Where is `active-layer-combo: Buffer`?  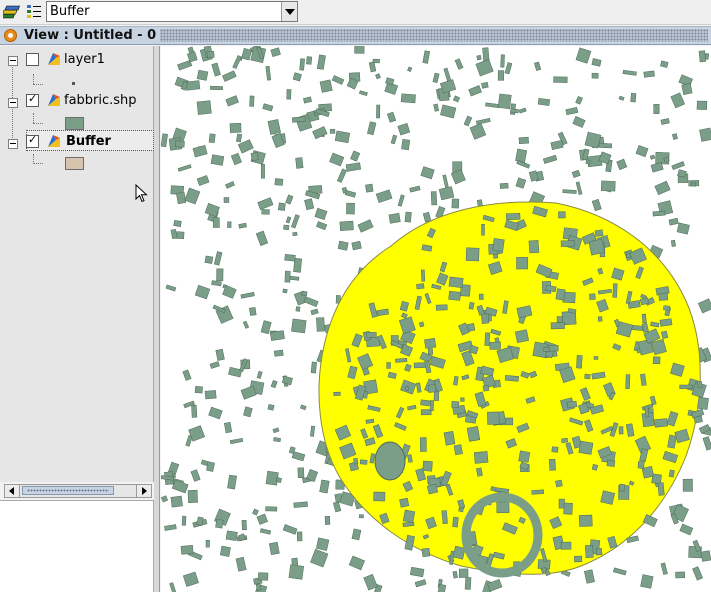 active-layer-combo: Buffer is located at coordinates (172, 11).